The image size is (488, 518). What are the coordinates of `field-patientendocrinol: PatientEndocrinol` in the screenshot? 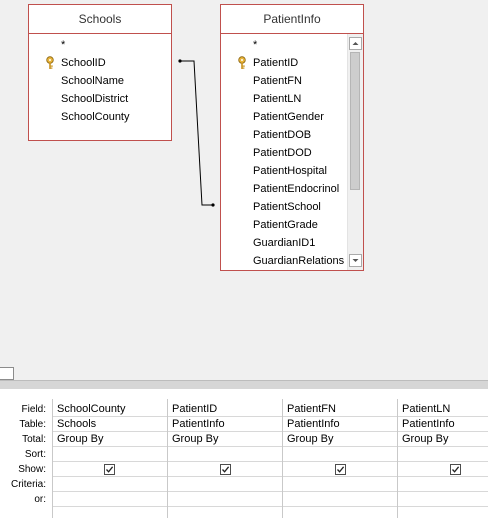 It's located at (284, 189).